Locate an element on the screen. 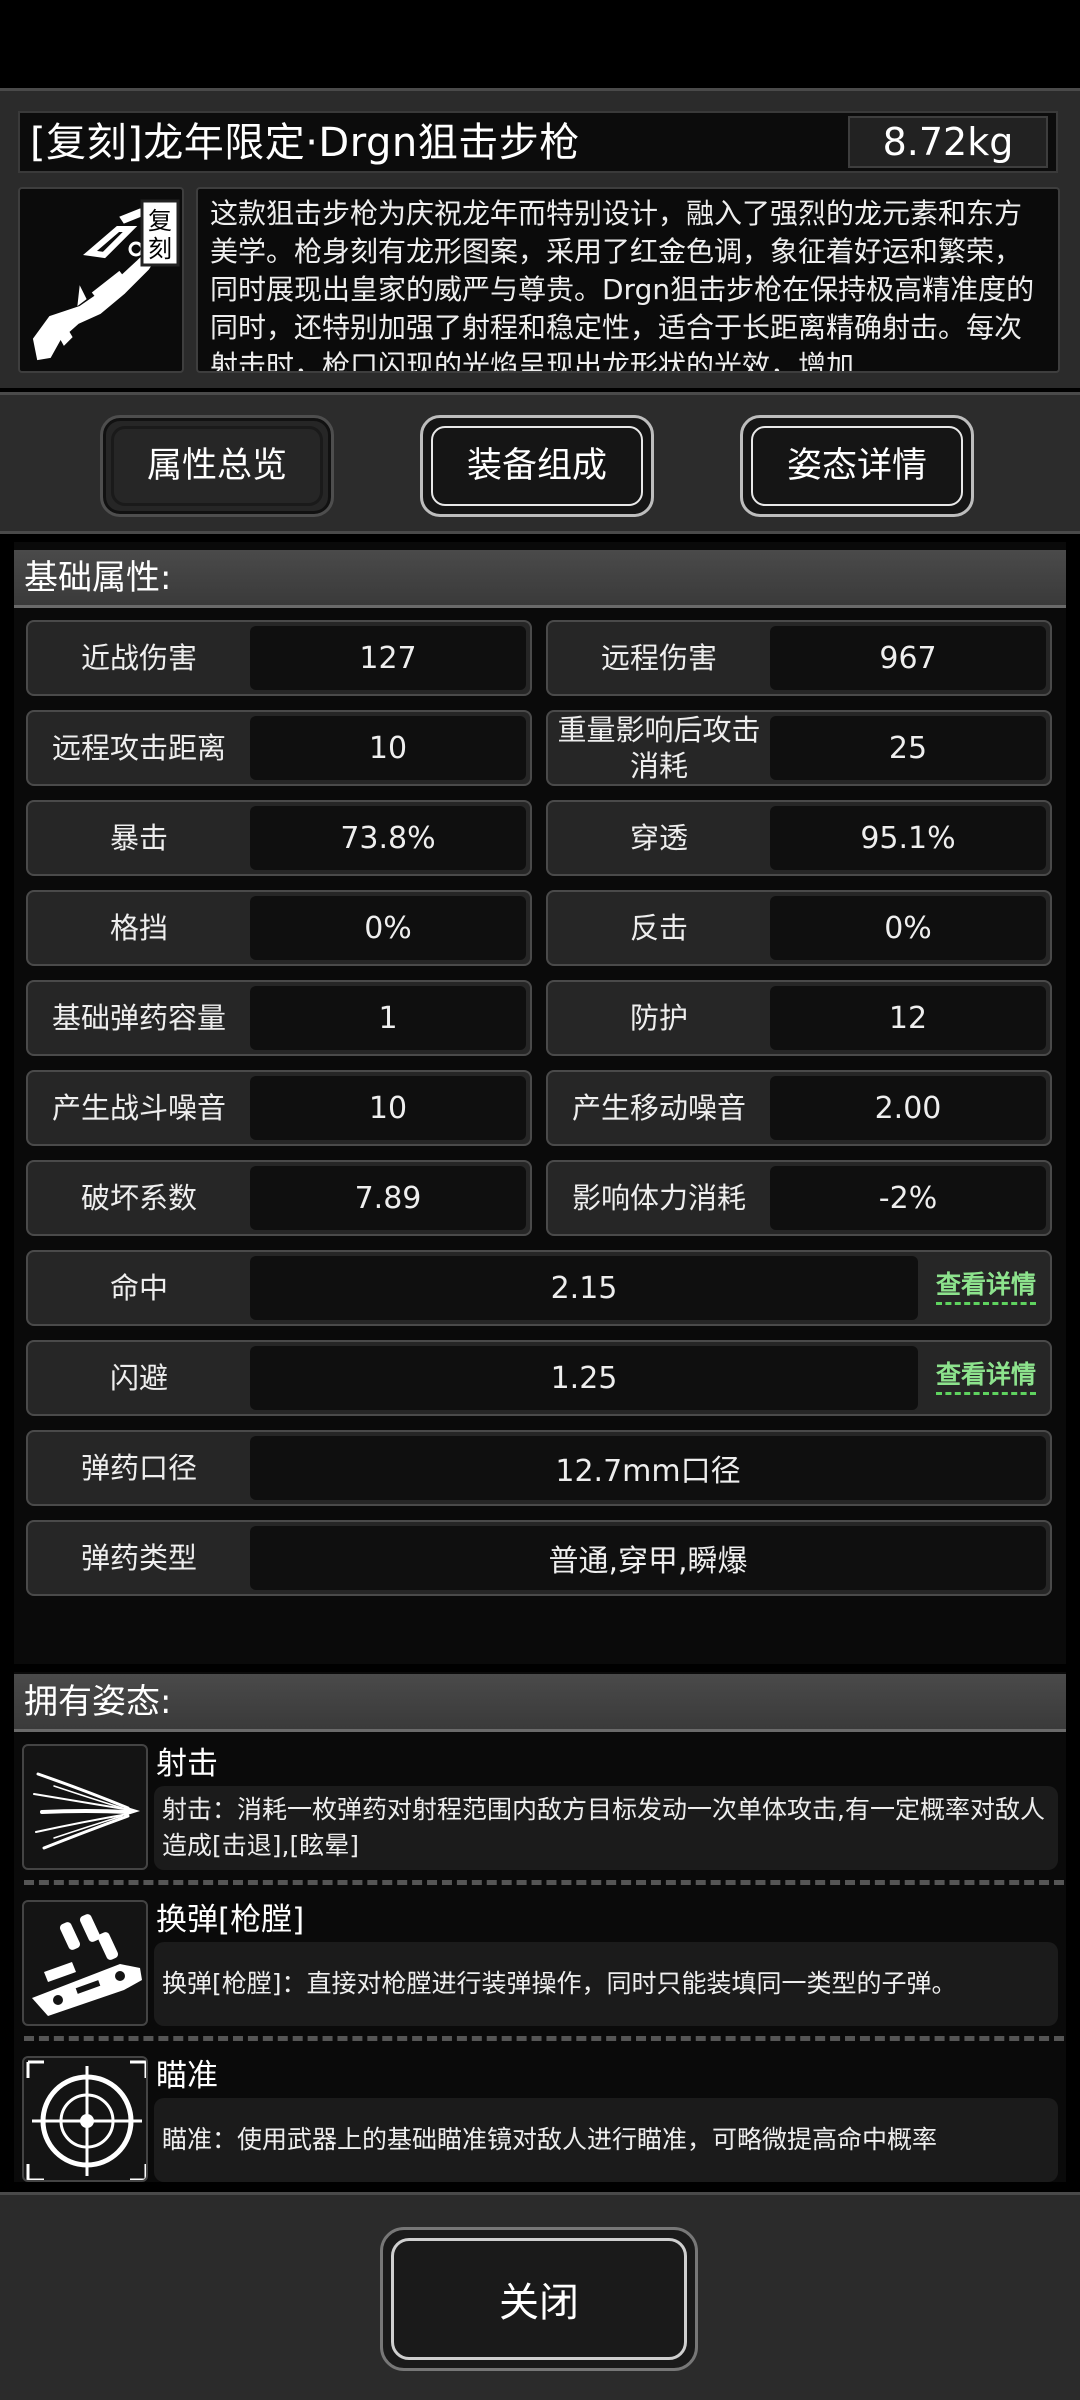  stat-evasion: 闪避 1.25 查看详情 is located at coordinates (539, 1378).